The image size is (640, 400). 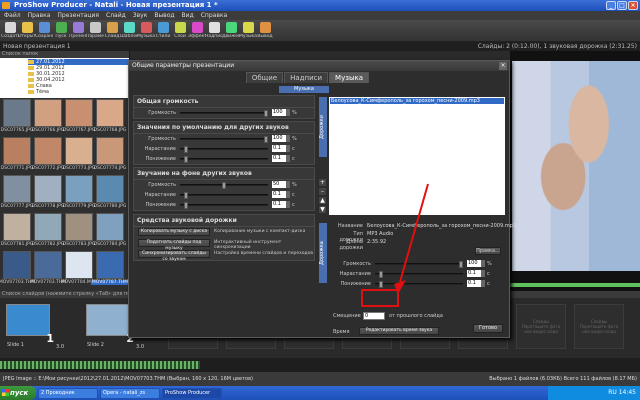 What do you see at coordinates (48, 193) in the screenshot?
I see `thumbnail-item: DSC07778.JPG` at bounding box center [48, 193].